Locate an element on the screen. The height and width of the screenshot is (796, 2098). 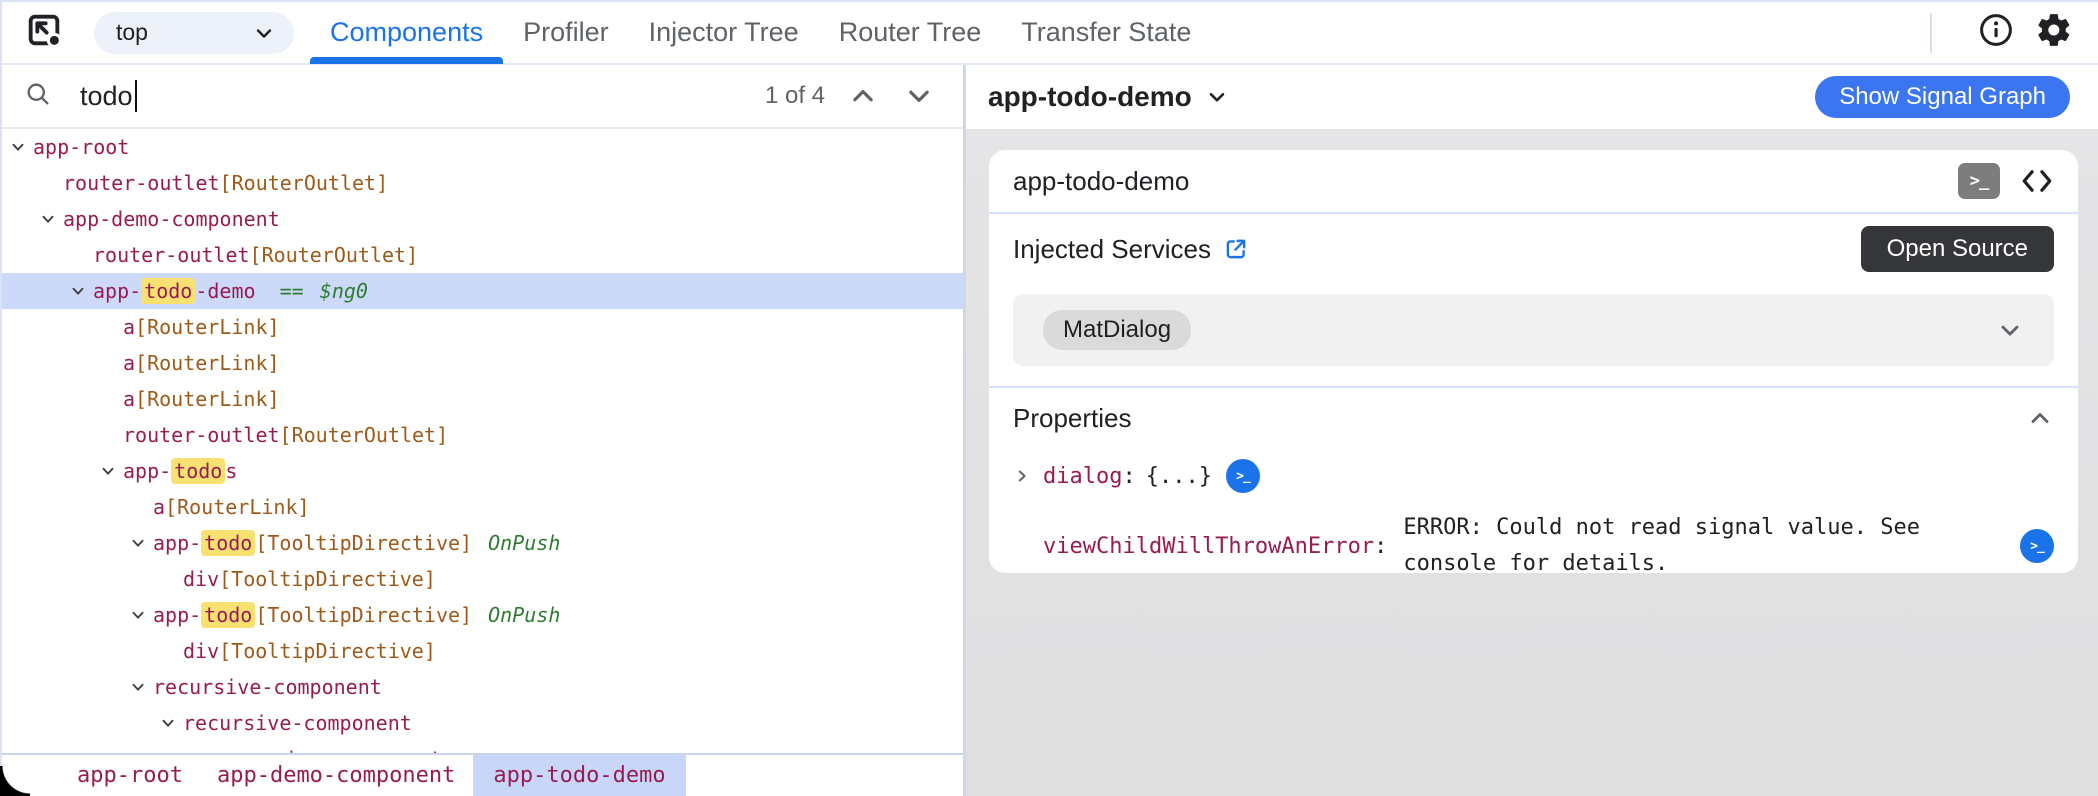
collapse-properties-button is located at coordinates (2040, 418).